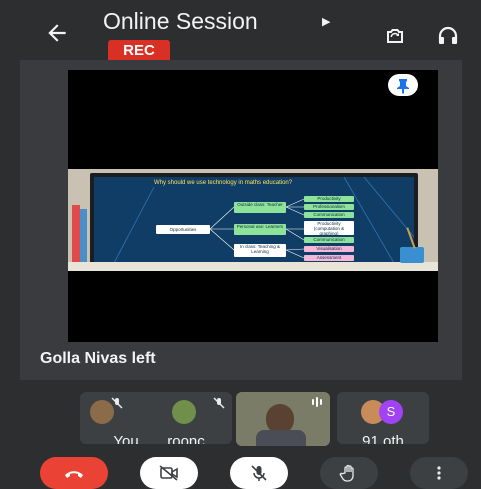  I want to click on raise-hand-button, so click(349, 473).